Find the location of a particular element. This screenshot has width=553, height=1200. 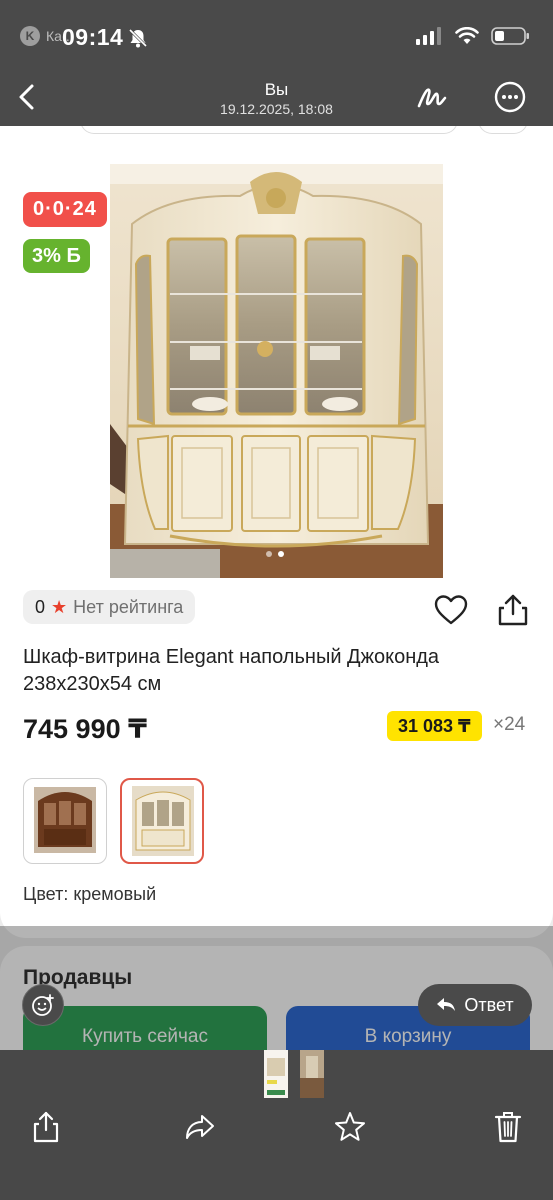

kaspi-icon: K is located at coordinates (30, 36).